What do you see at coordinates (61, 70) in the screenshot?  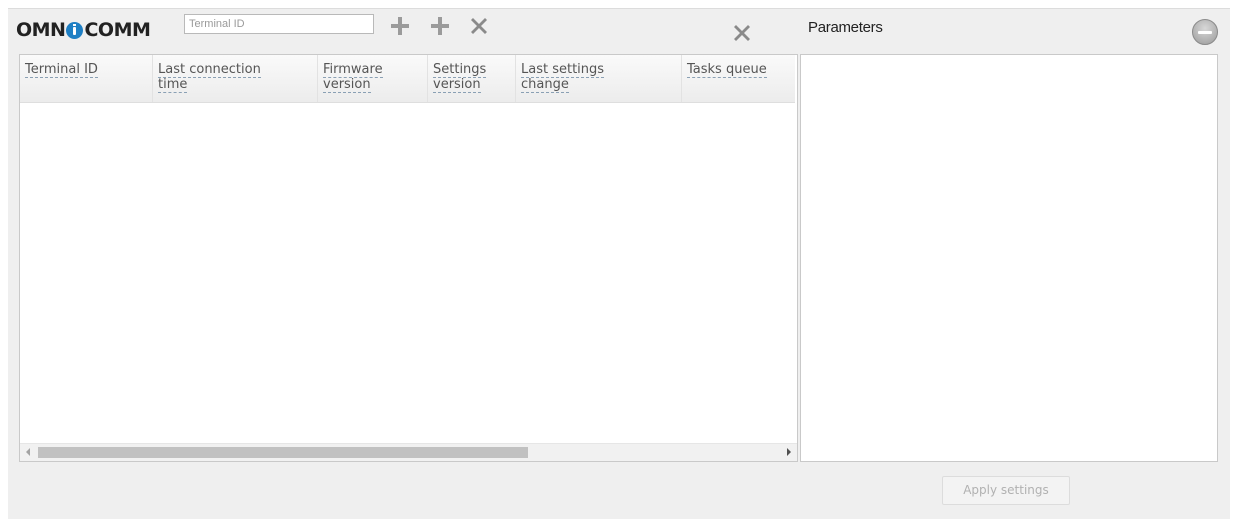 I see `column-header-label: Terminal ID` at bounding box center [61, 70].